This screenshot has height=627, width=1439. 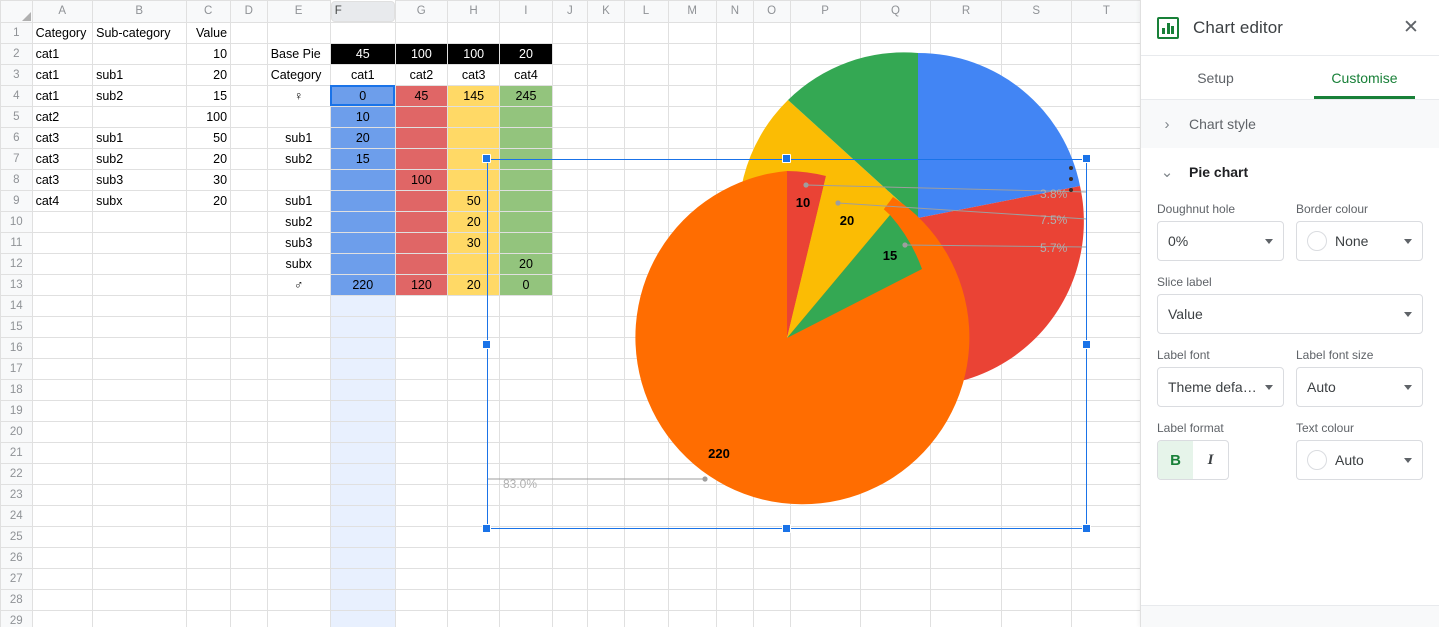 I want to click on cell-D14, so click(x=249, y=305).